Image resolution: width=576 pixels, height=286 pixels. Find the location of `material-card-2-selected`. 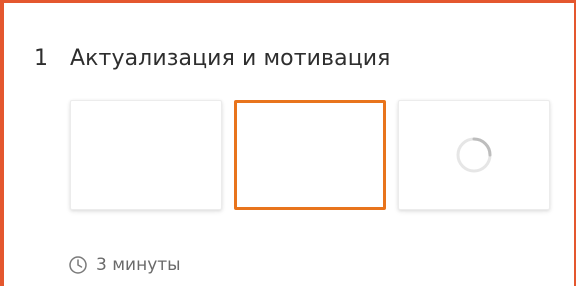

material-card-2-selected is located at coordinates (310, 155).